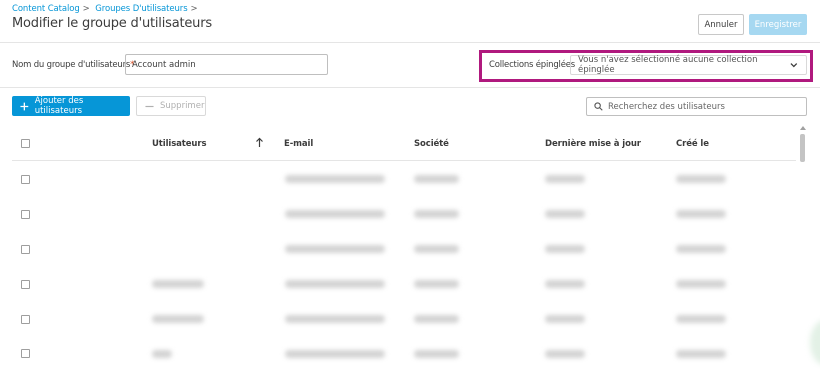  I want to click on sort-up-arrow-icon, so click(259, 142).